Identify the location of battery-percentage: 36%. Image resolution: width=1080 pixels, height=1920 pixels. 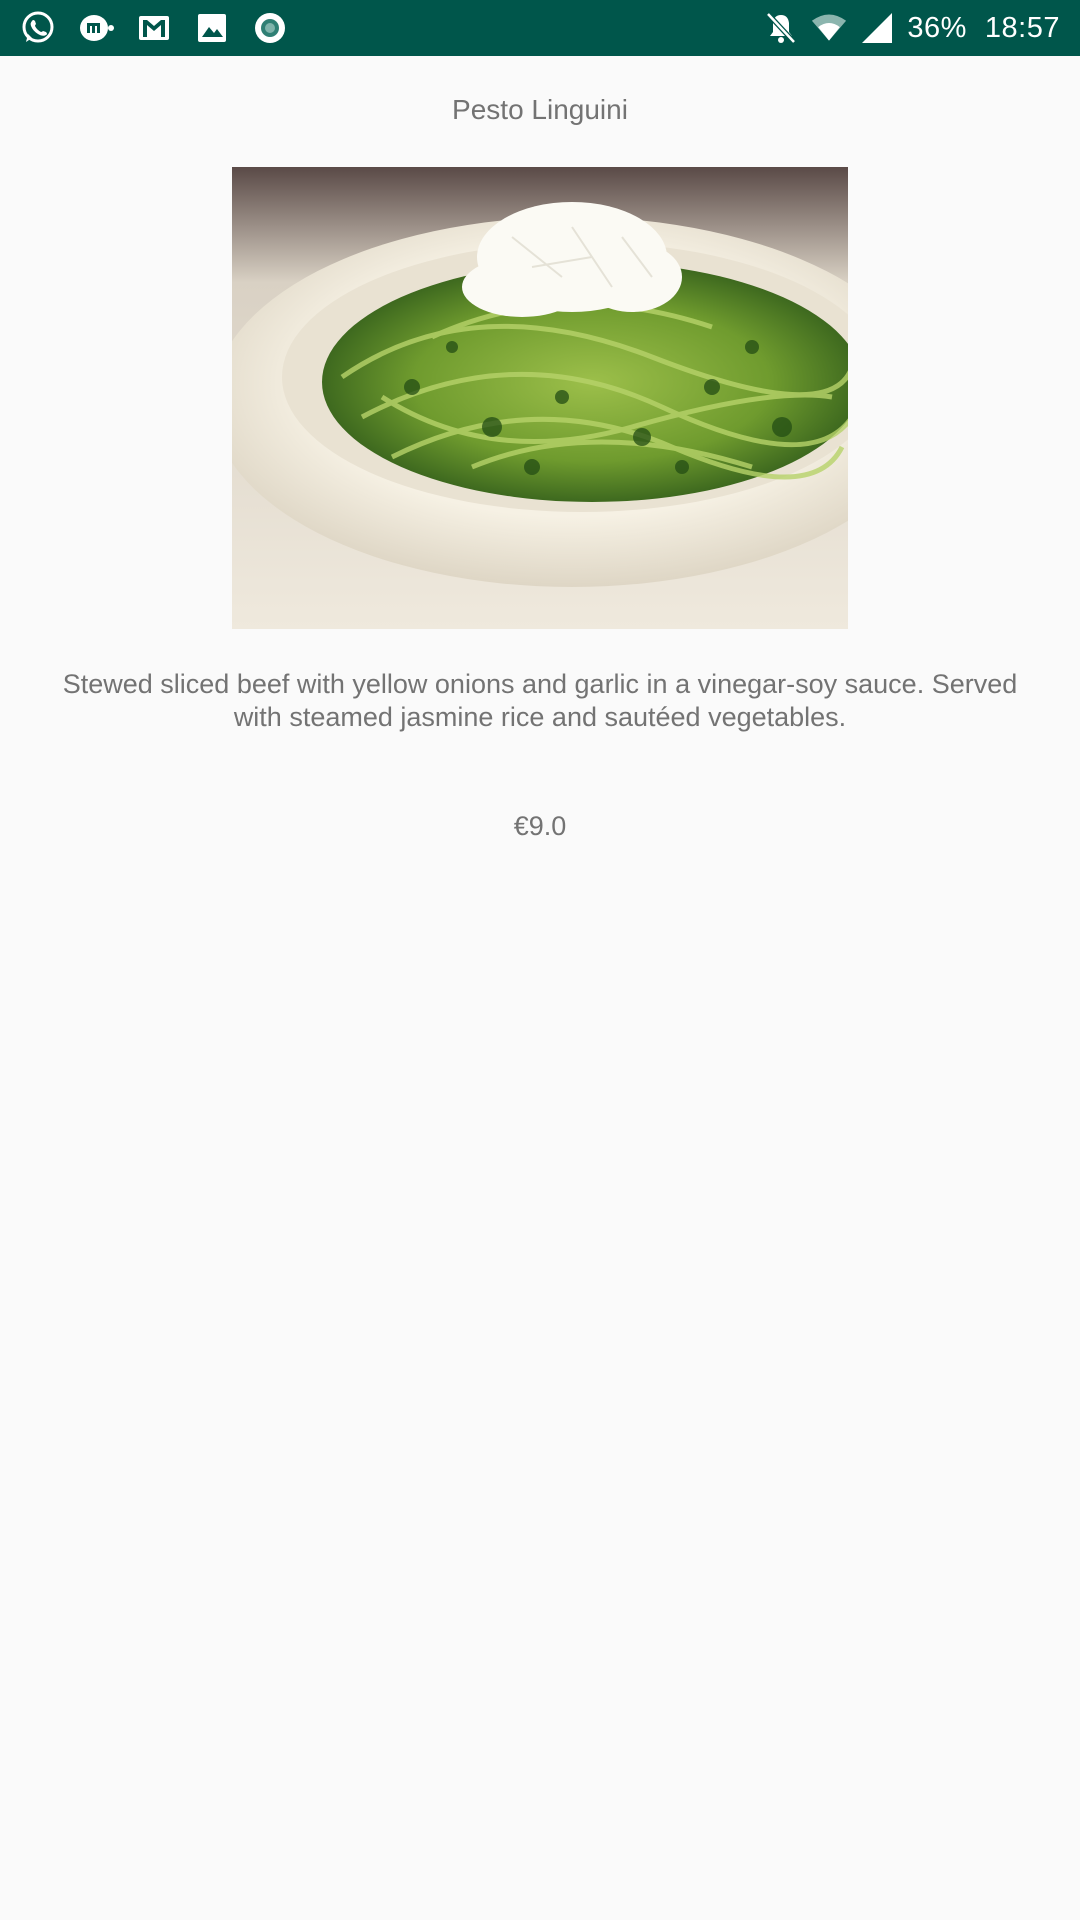
(937, 27).